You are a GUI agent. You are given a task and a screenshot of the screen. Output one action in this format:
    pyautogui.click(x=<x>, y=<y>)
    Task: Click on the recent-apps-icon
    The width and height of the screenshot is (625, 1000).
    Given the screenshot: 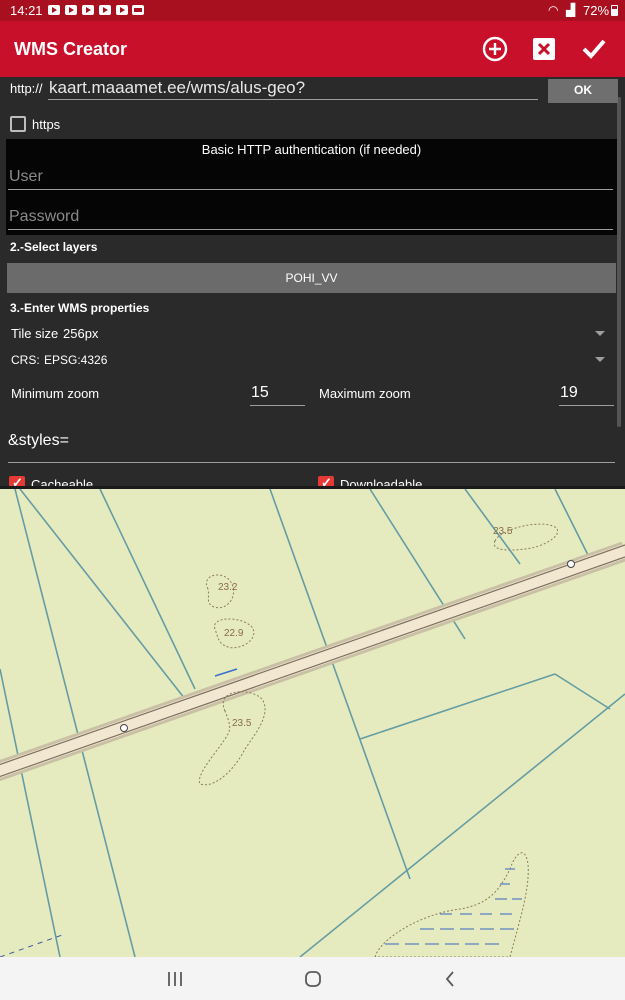 What is the action you would take?
    pyautogui.click(x=175, y=979)
    